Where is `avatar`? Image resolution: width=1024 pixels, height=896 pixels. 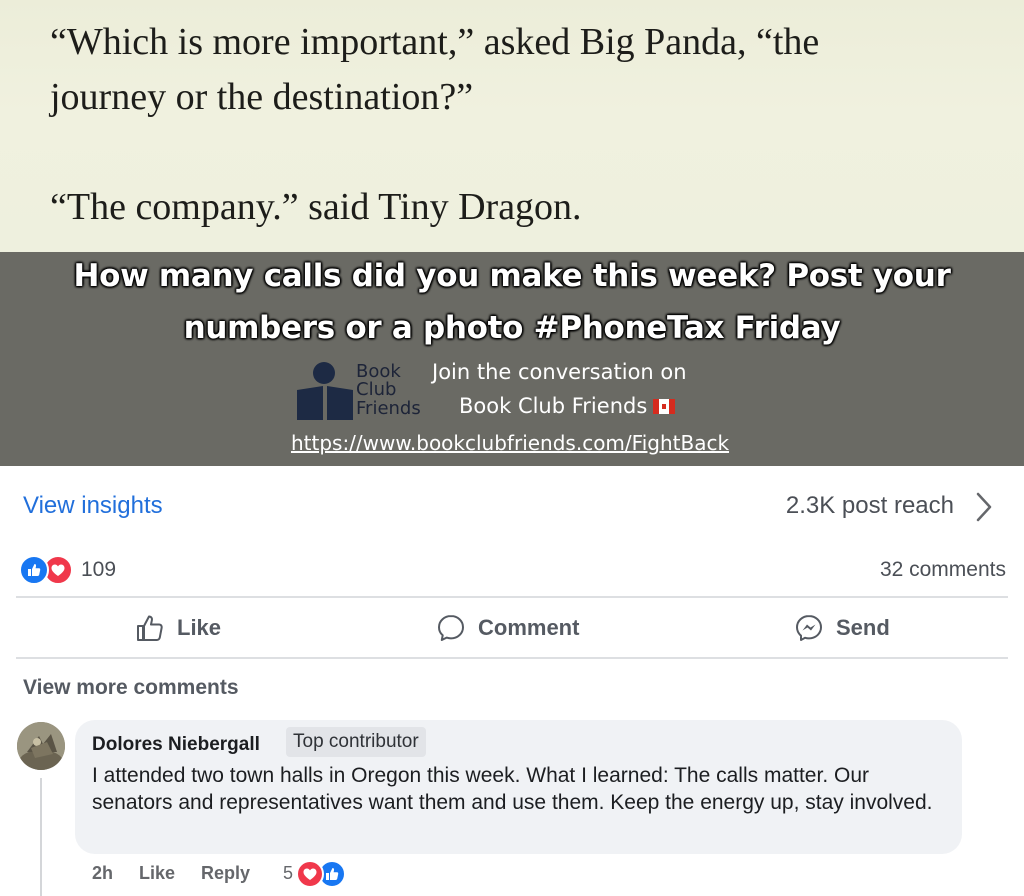
avatar is located at coordinates (41, 746).